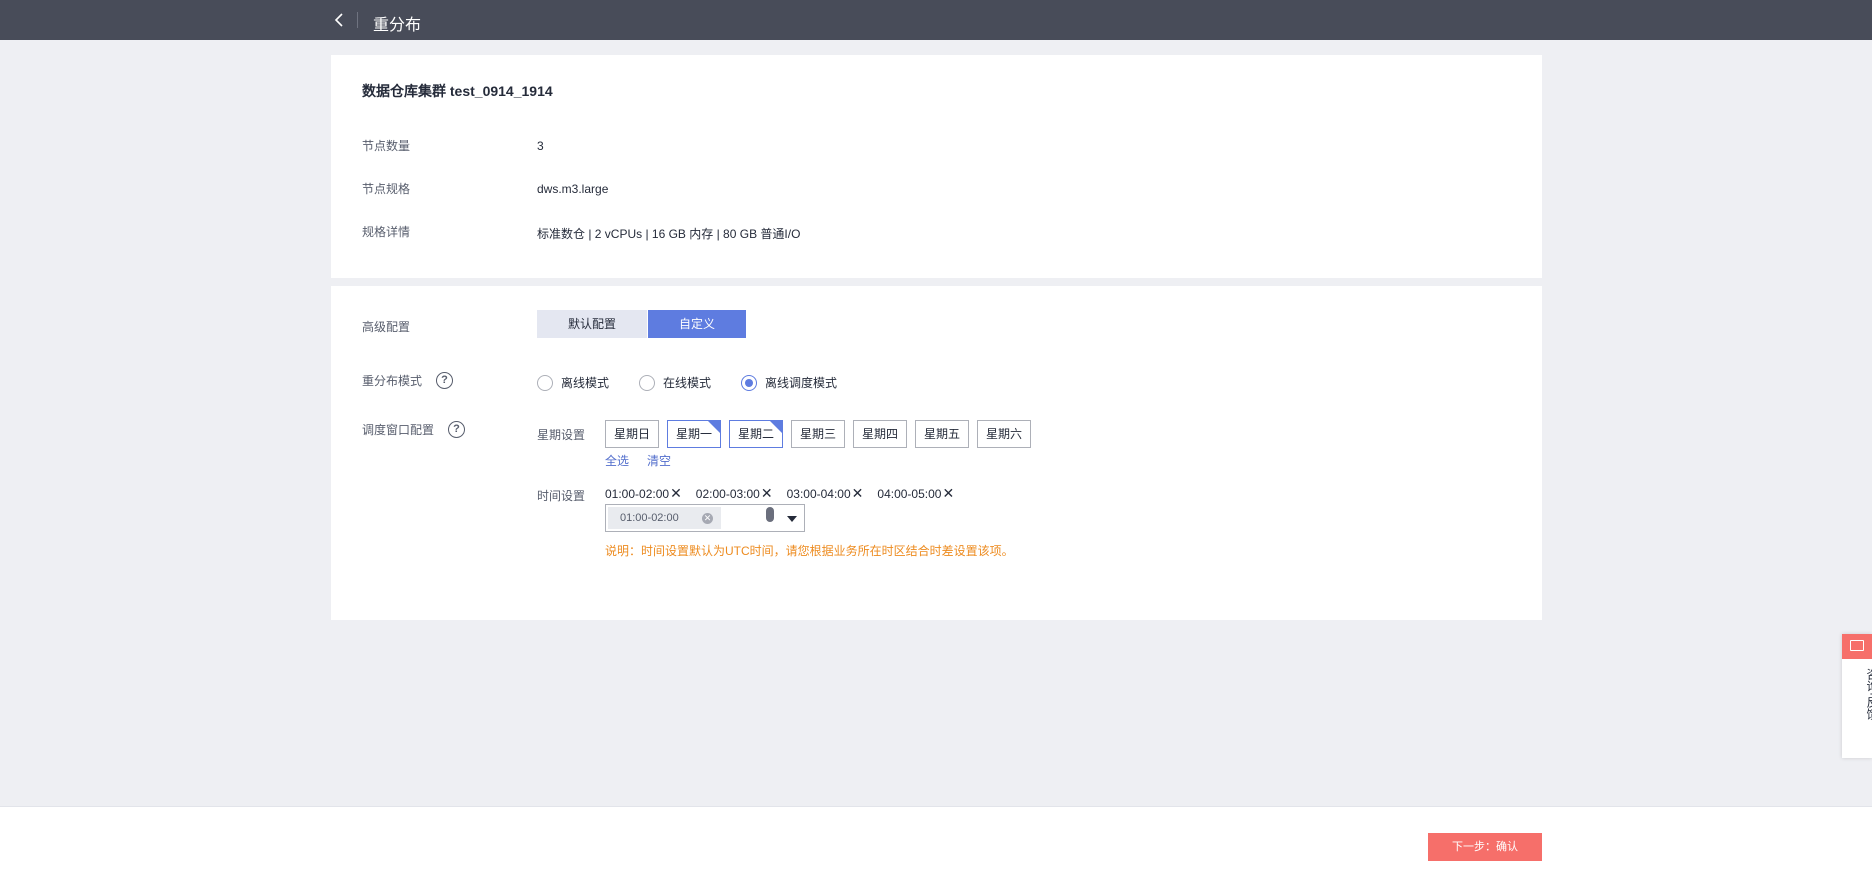 This screenshot has height=884, width=1872. I want to click on time-tag-label: 04:00-05:00, so click(909, 493).